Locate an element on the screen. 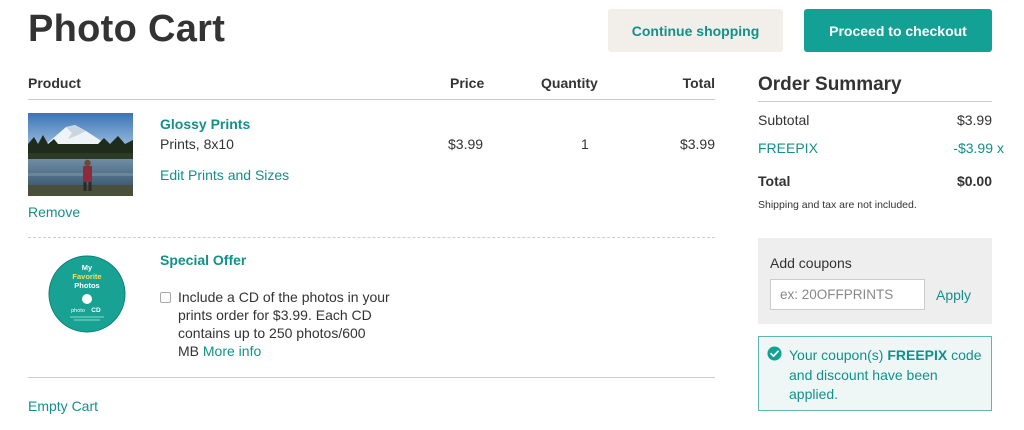 This screenshot has height=430, width=1024. cd-label-line1: My is located at coordinates (87, 267).